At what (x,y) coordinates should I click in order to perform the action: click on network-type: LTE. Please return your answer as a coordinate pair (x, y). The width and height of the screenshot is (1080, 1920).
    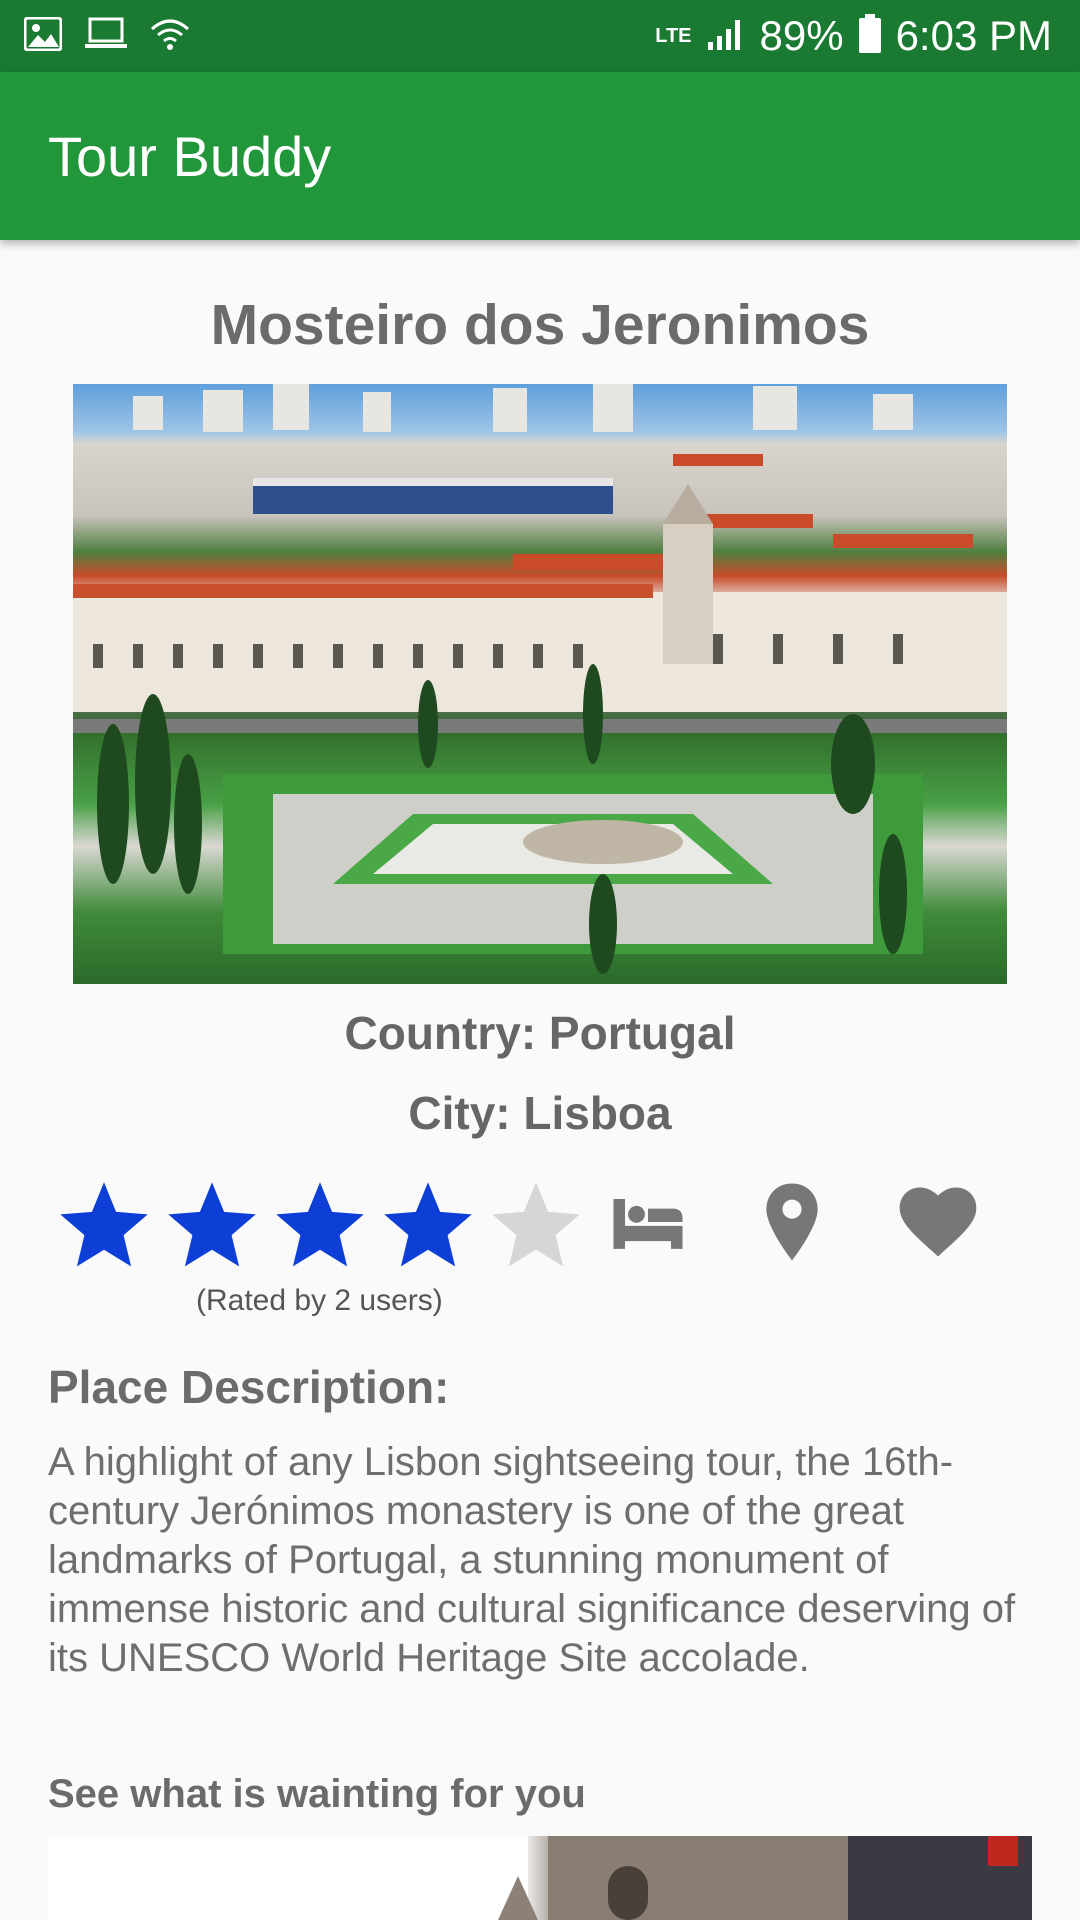
    Looking at the image, I should click on (673, 36).